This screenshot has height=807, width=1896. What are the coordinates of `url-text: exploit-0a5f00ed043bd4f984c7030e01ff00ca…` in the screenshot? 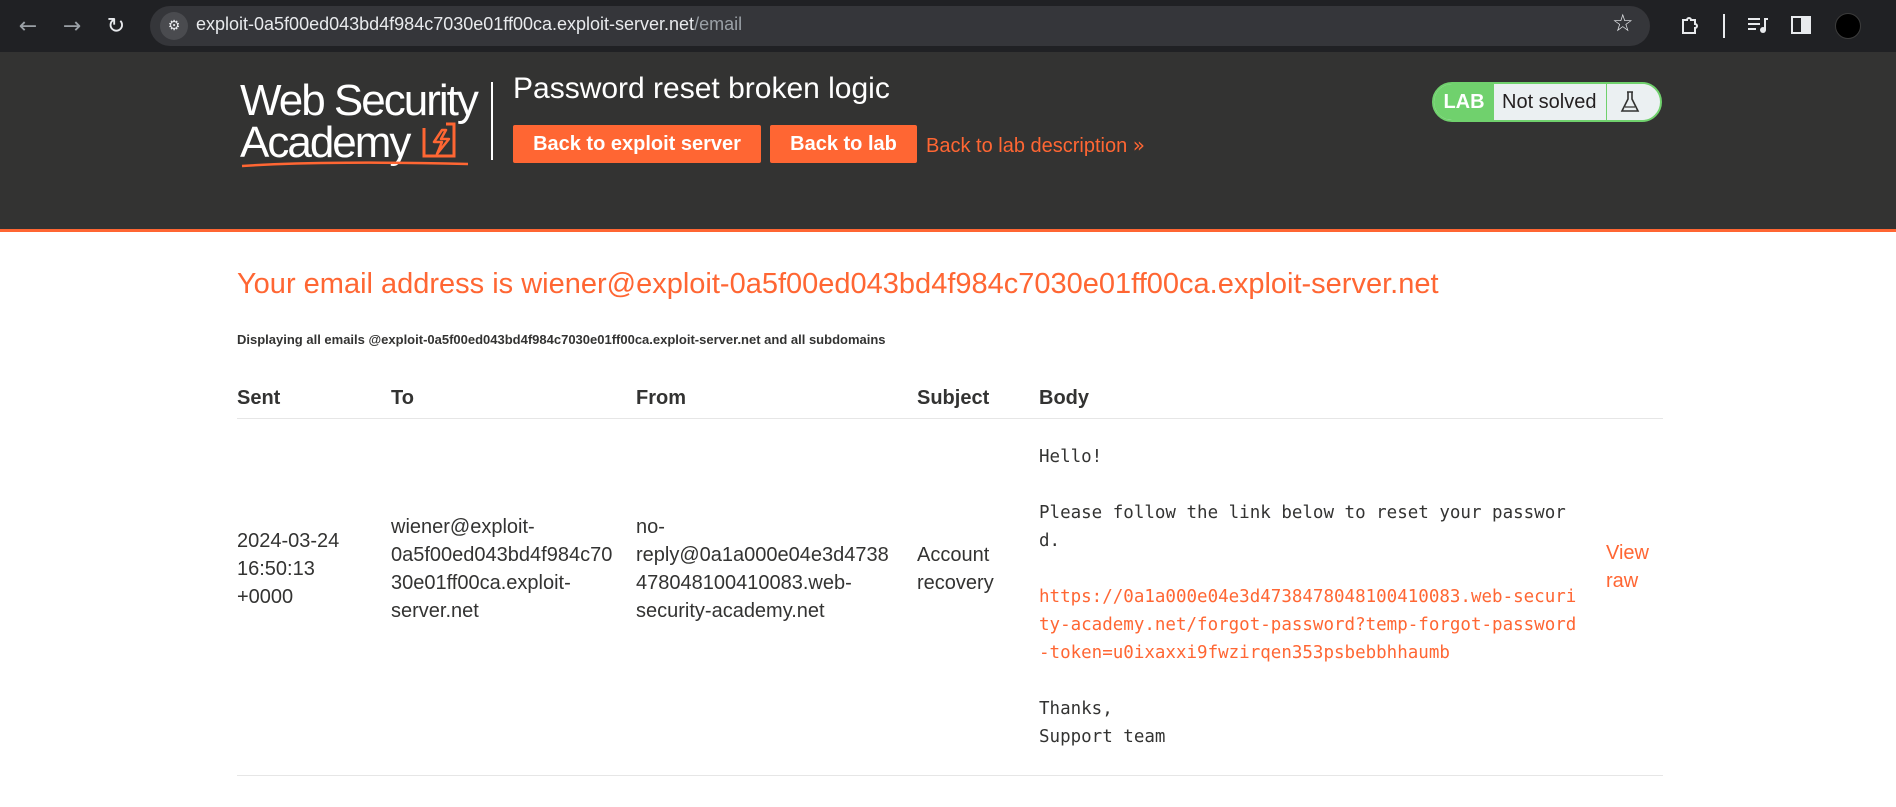 It's located at (469, 24).